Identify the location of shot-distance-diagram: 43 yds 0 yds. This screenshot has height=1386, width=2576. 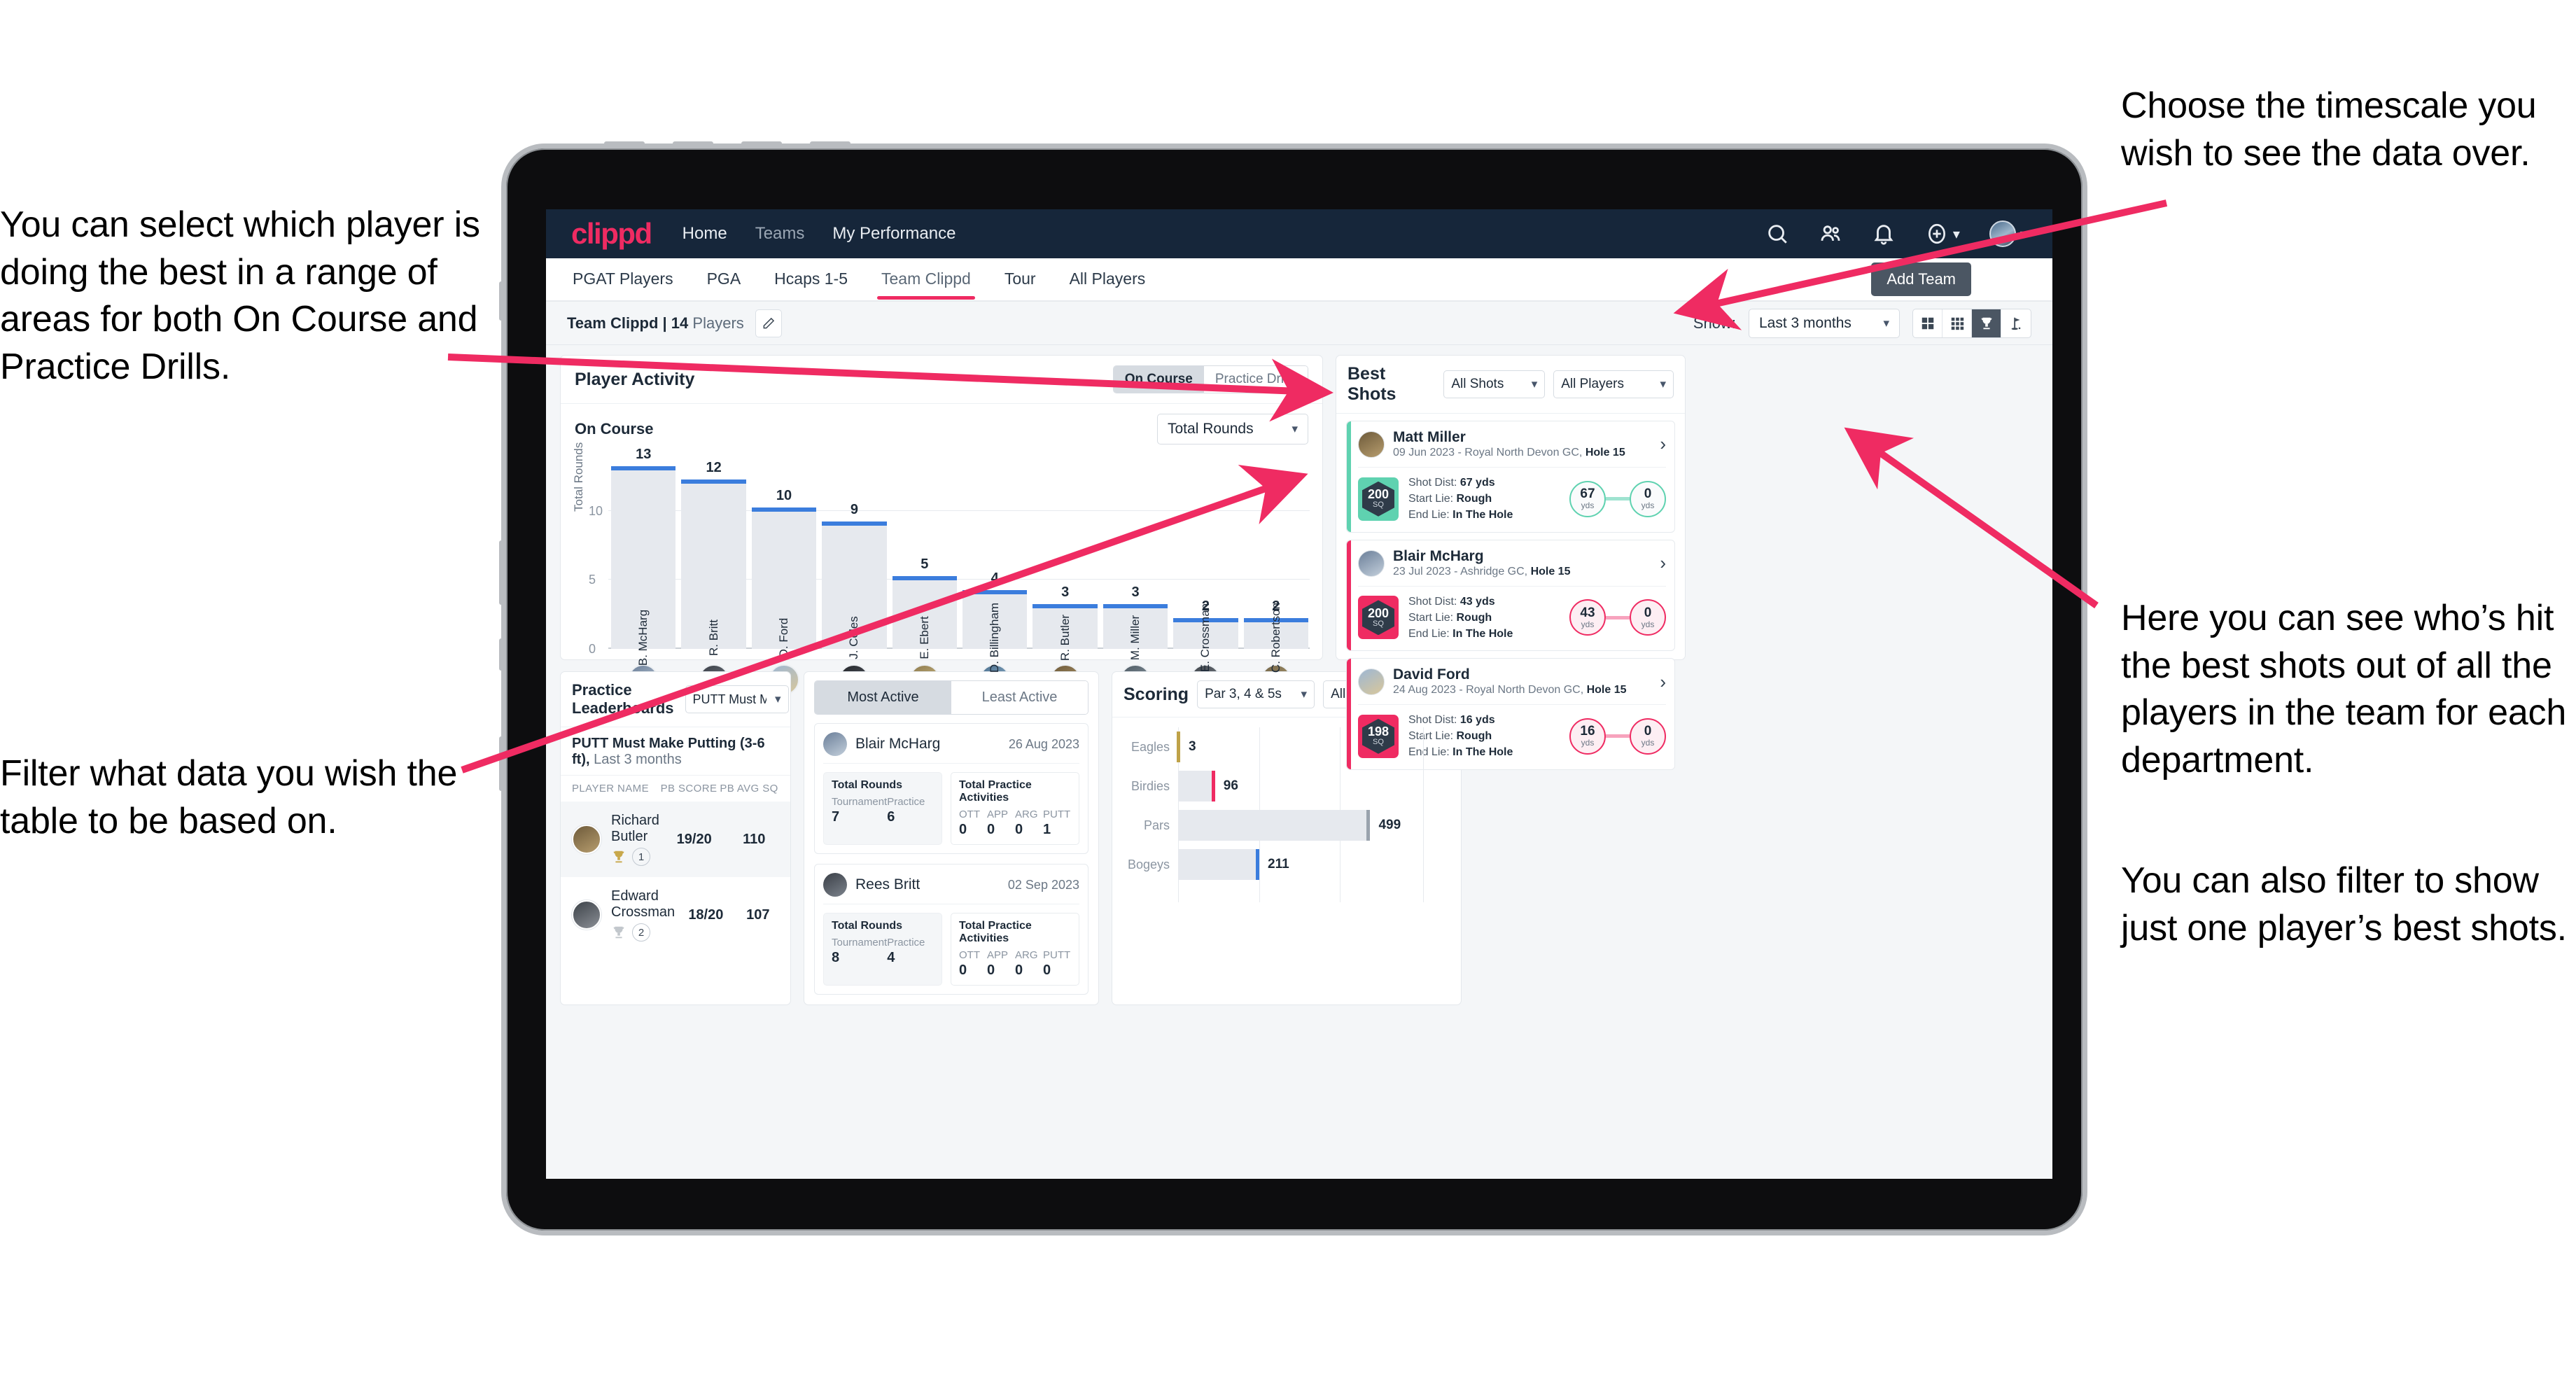
(1617, 617).